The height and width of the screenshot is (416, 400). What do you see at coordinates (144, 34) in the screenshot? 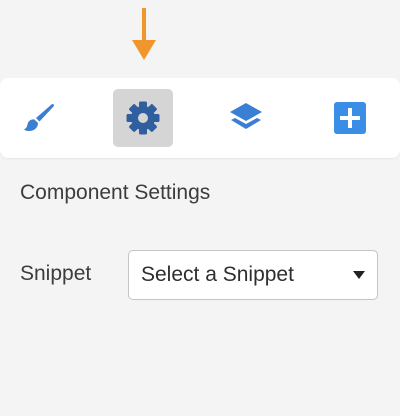
I see `down-arrow-icon` at bounding box center [144, 34].